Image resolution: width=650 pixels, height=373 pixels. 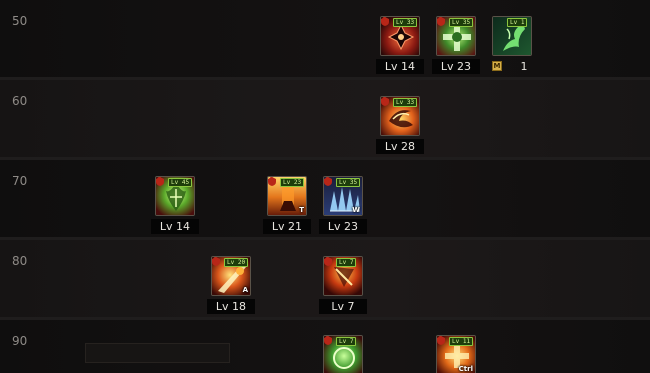 What do you see at coordinates (292, 182) in the screenshot?
I see `skill-req-level-badge: Lv 23` at bounding box center [292, 182].